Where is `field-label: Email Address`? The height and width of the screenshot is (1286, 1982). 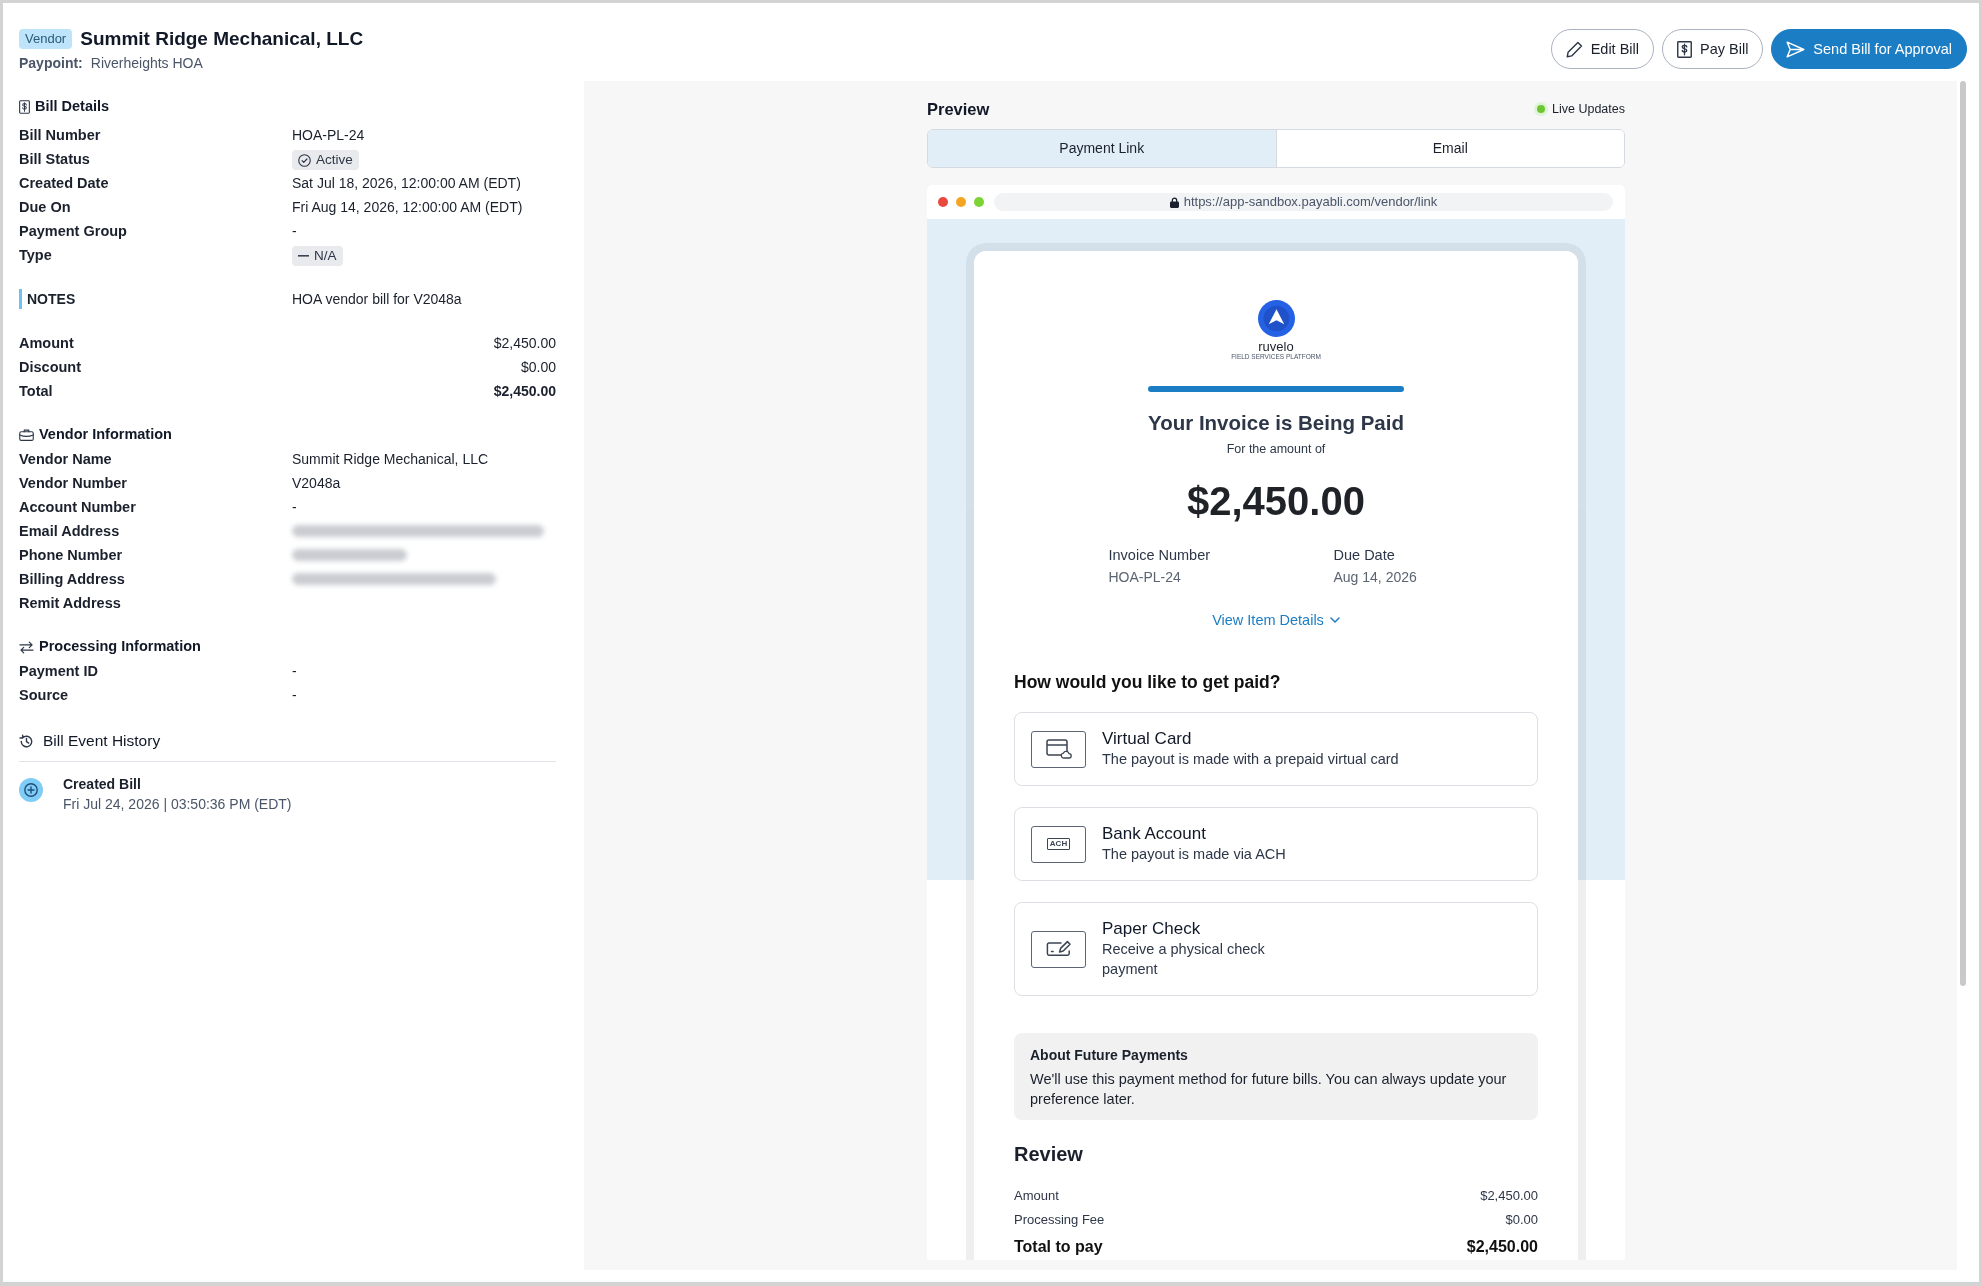
field-label: Email Address is located at coordinates (70, 531).